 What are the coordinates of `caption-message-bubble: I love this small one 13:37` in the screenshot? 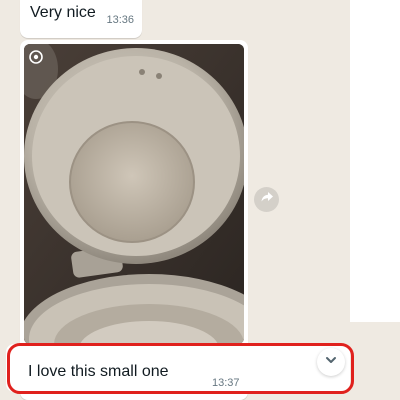 It's located at (178, 368).